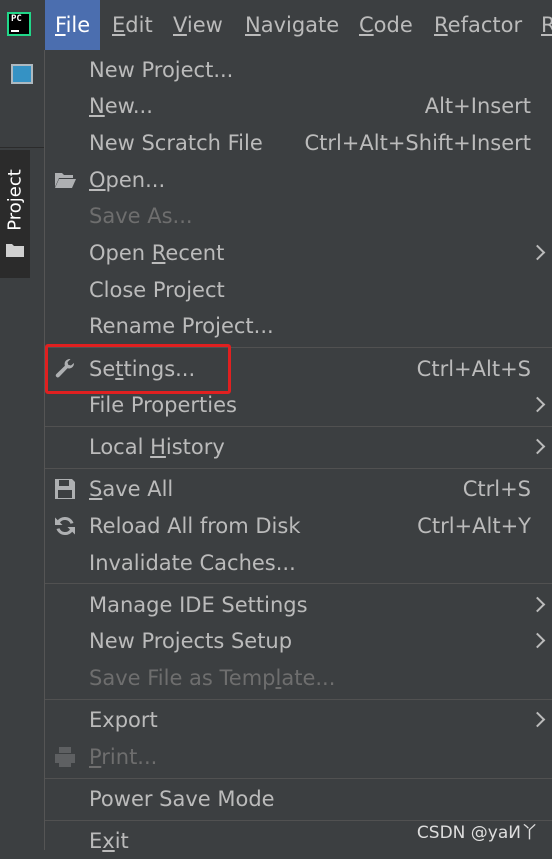 Image resolution: width=552 pixels, height=859 pixels. What do you see at coordinates (65, 526) in the screenshot?
I see `reload-icon` at bounding box center [65, 526].